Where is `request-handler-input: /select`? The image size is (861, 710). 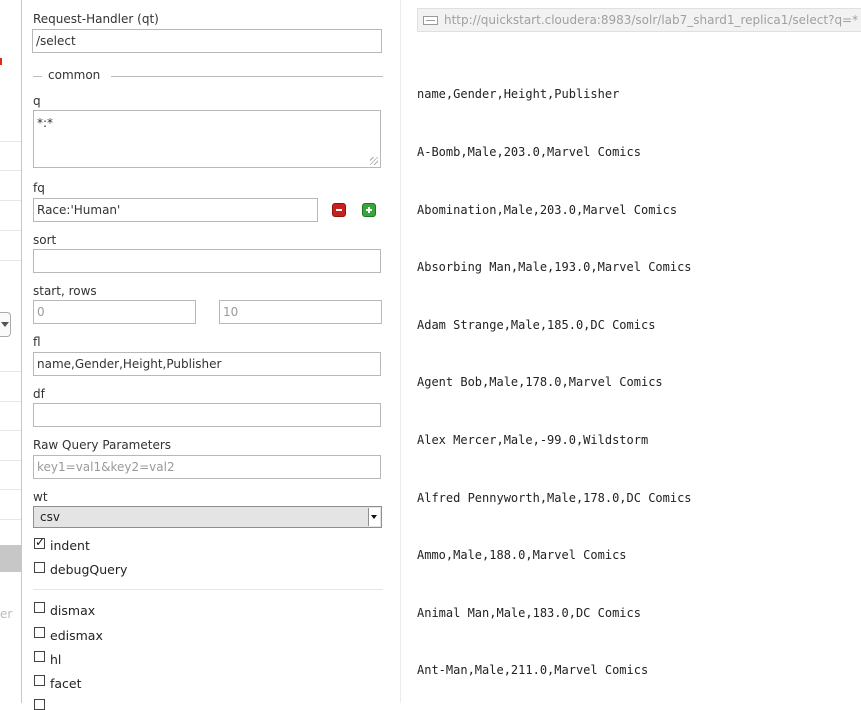
request-handler-input: /select is located at coordinates (207, 41).